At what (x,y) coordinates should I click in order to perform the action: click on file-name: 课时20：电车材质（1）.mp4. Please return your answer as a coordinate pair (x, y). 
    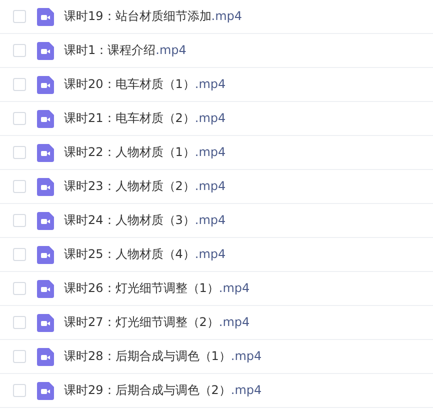
    Looking at the image, I should click on (145, 84).